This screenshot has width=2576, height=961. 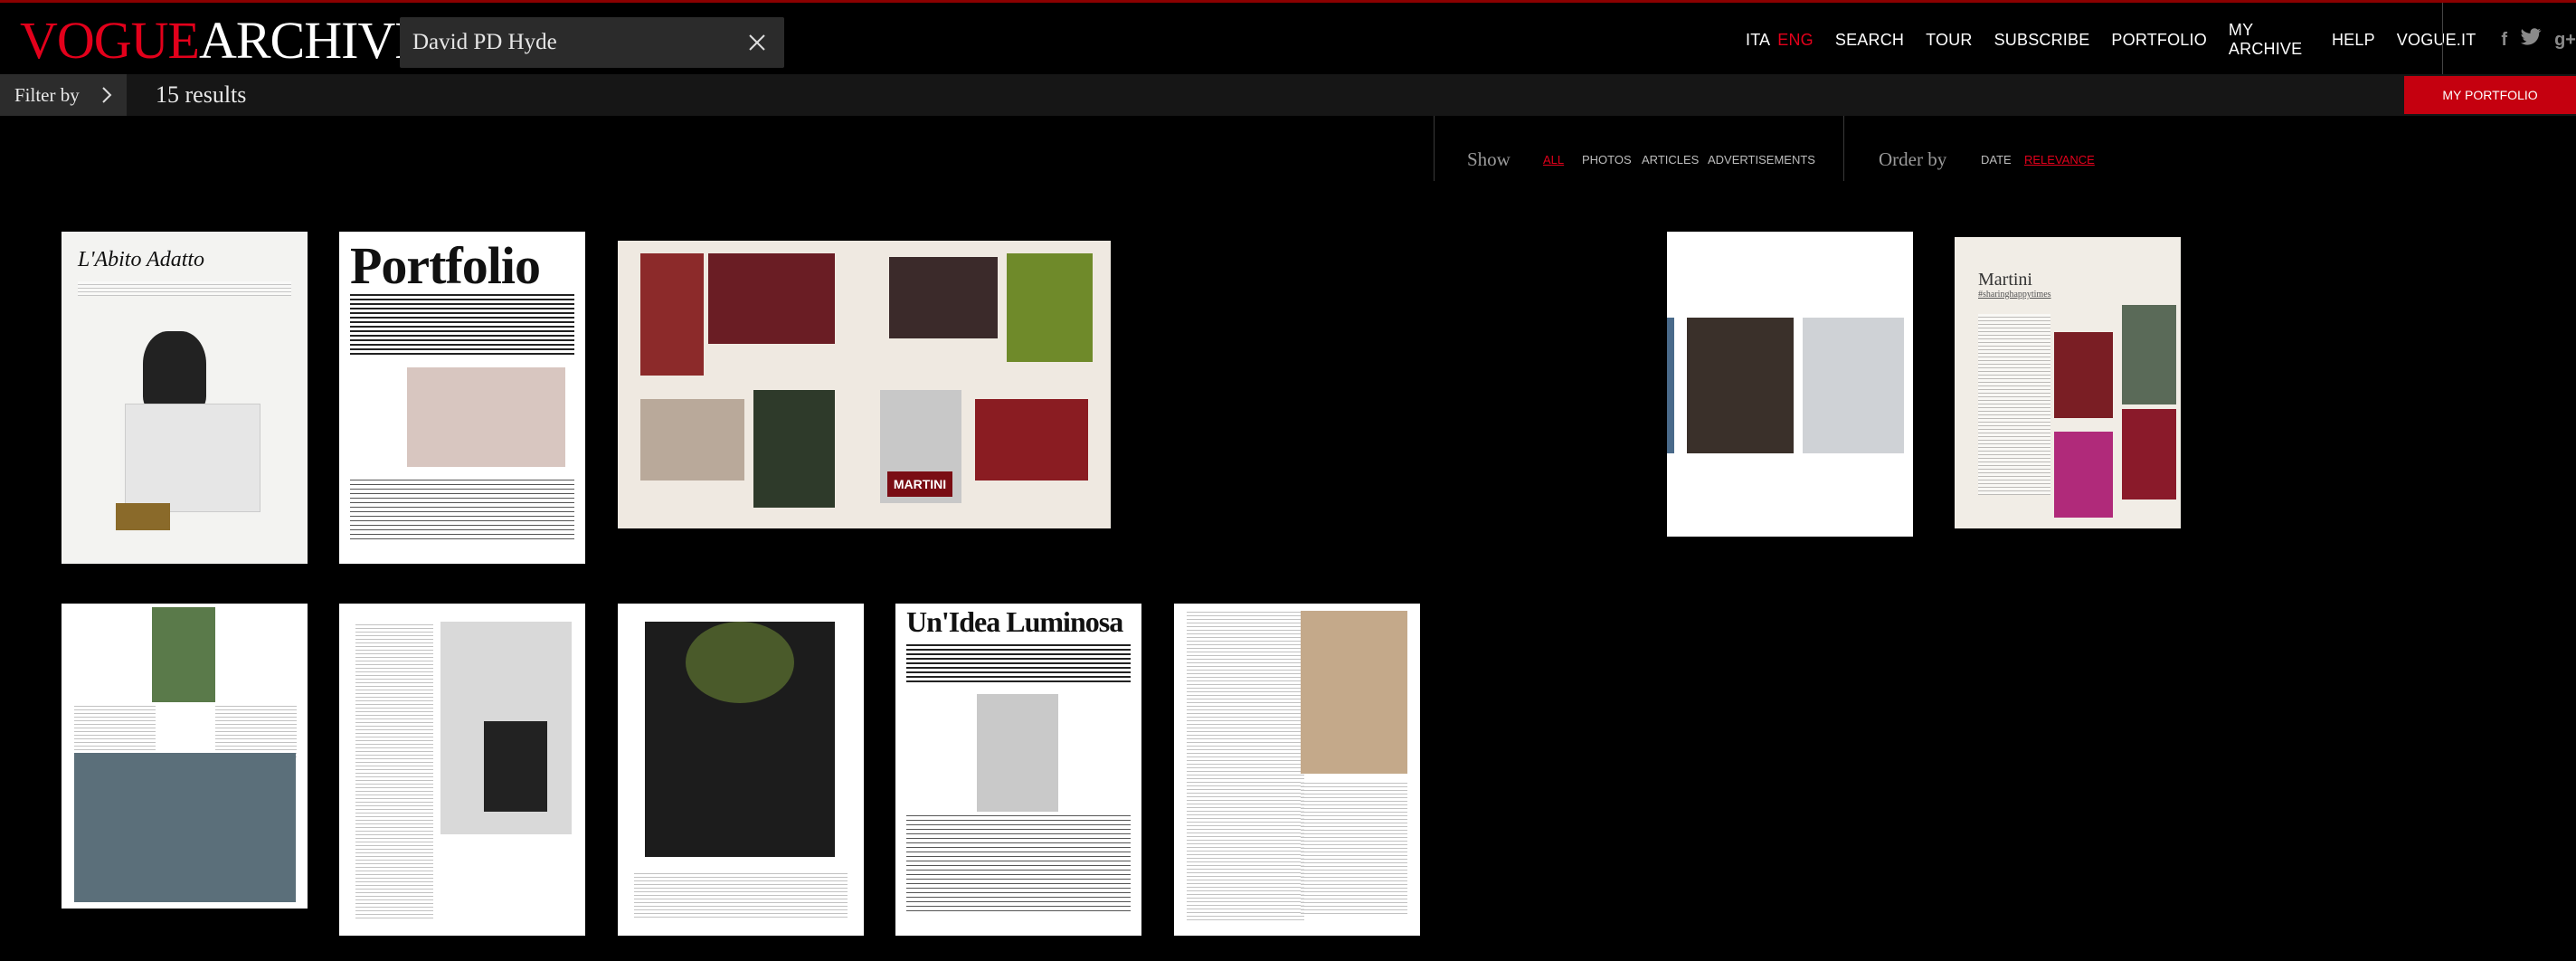 What do you see at coordinates (2269, 40) in the screenshot?
I see `nav-my-archive-link: MY ARCHIVE` at bounding box center [2269, 40].